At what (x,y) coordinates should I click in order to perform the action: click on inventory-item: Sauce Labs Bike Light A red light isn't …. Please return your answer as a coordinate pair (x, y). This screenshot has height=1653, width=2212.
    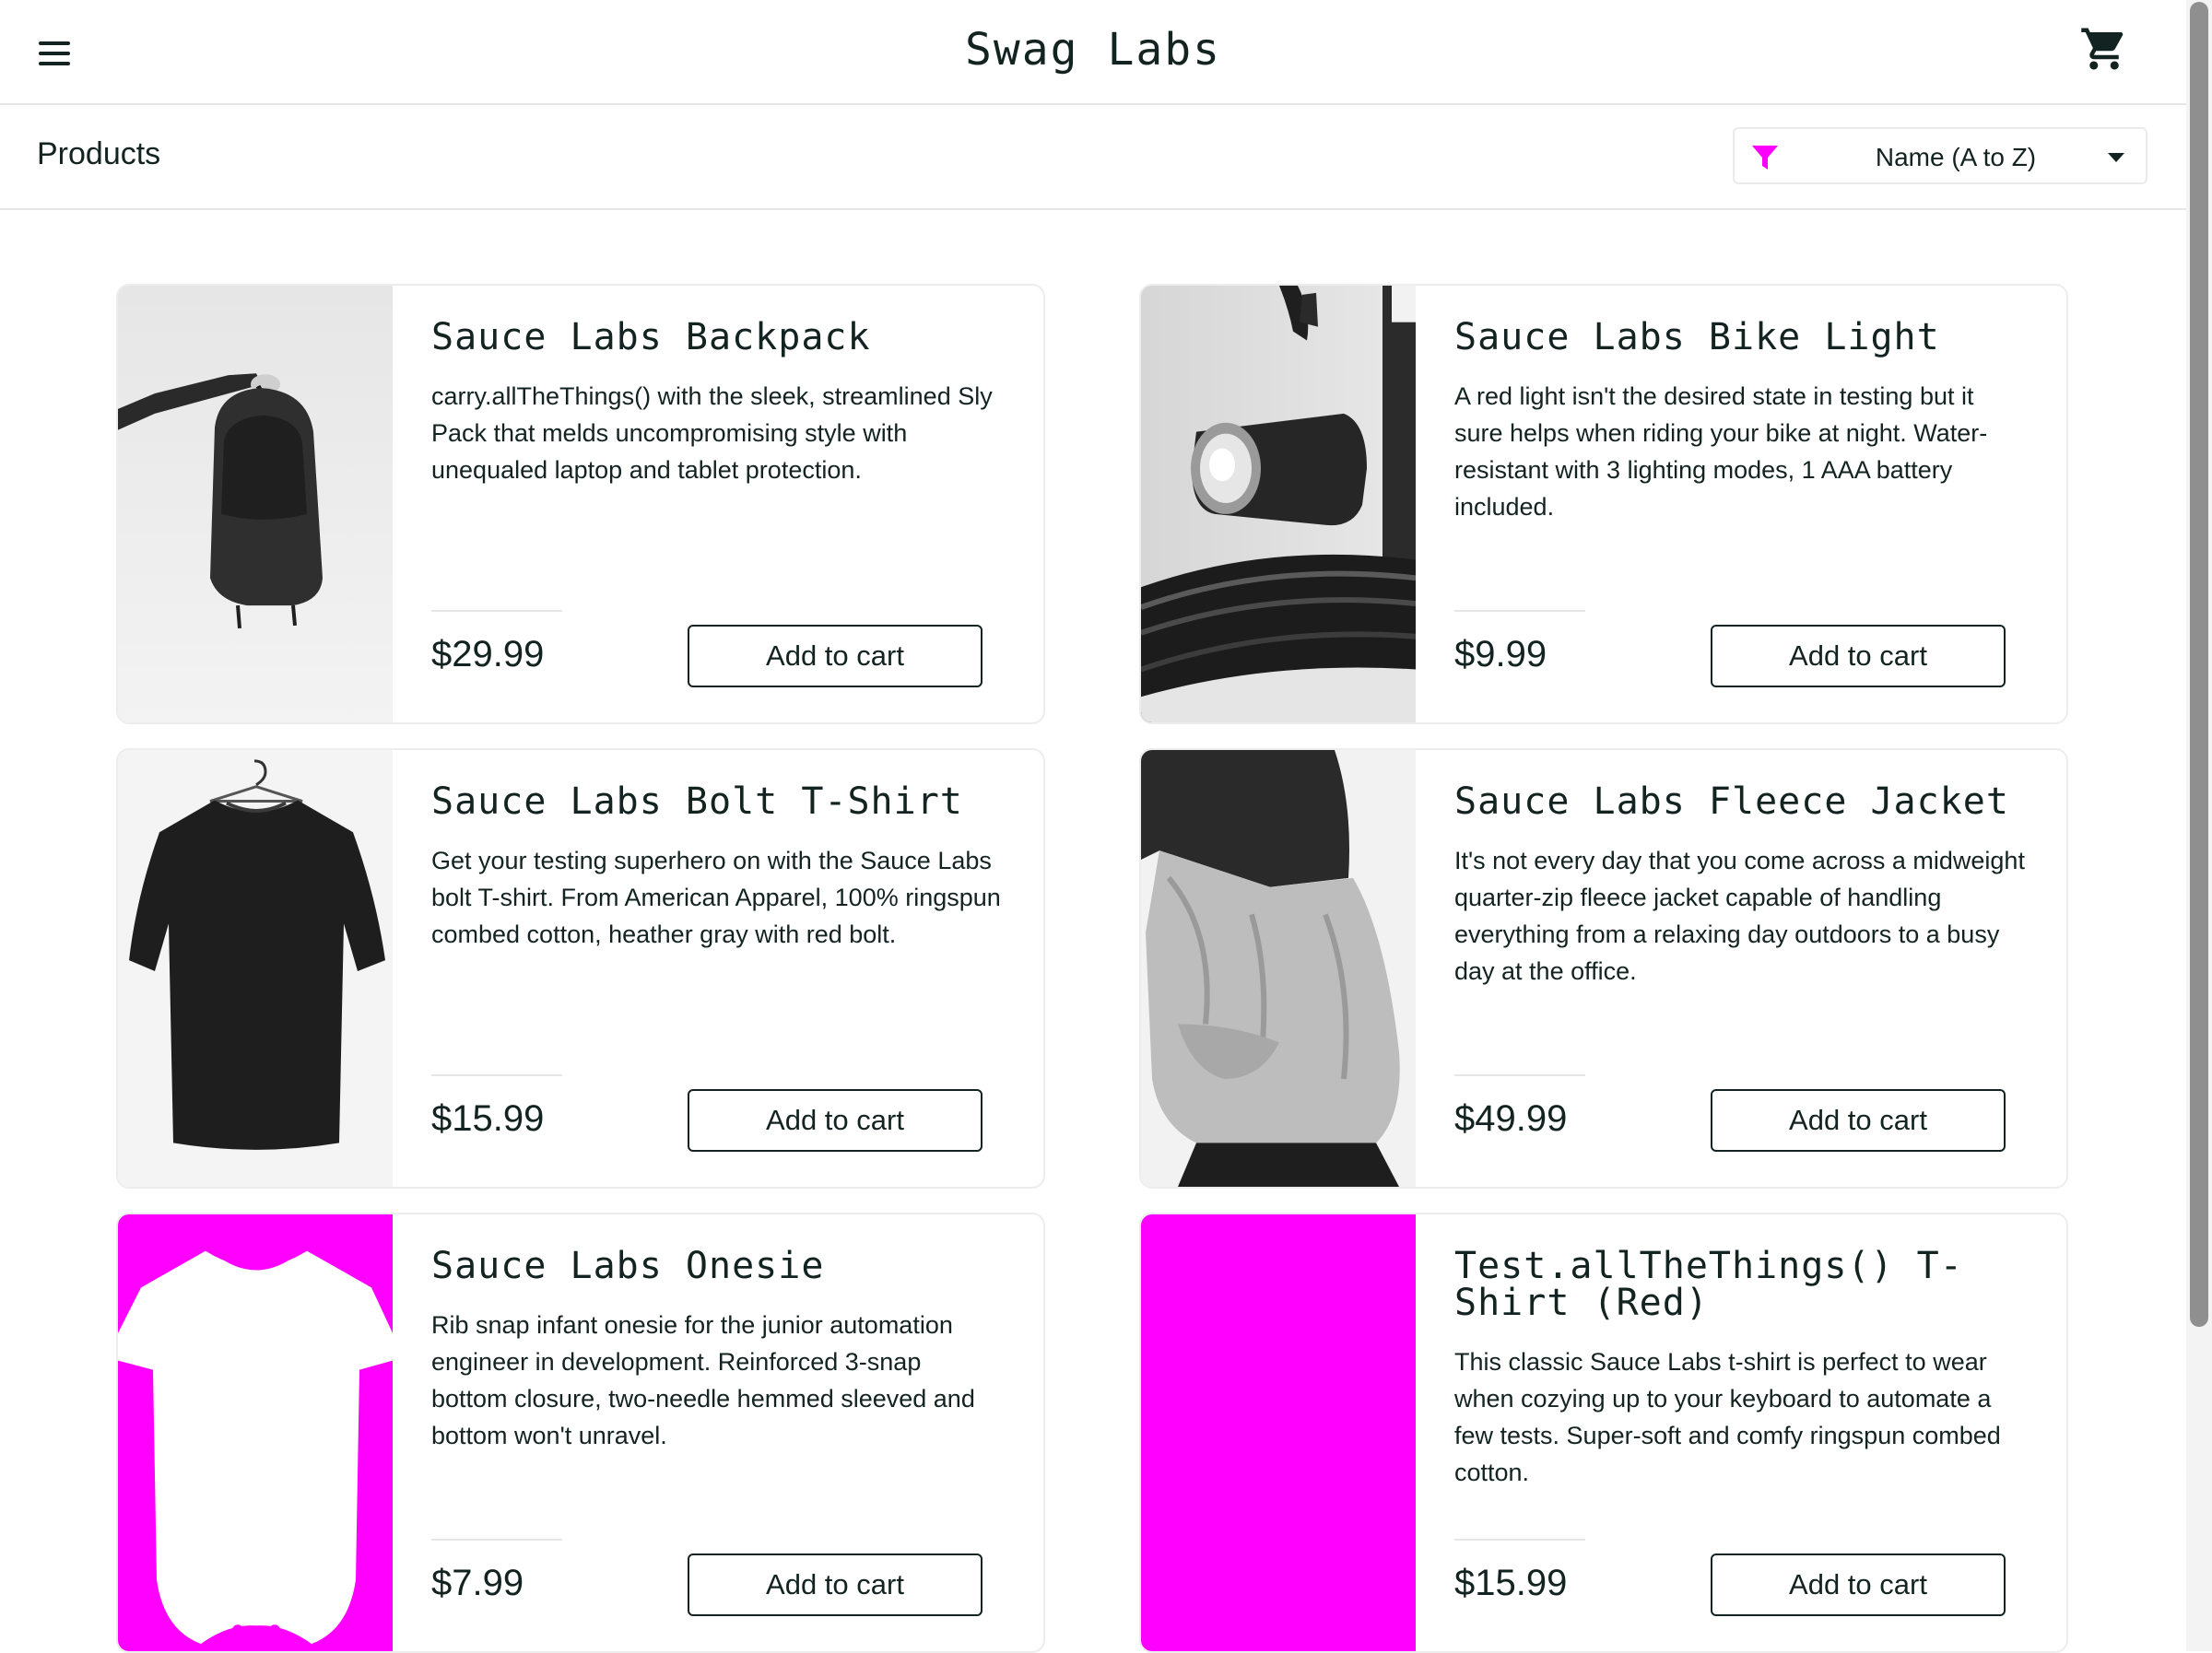
    Looking at the image, I should click on (1603, 504).